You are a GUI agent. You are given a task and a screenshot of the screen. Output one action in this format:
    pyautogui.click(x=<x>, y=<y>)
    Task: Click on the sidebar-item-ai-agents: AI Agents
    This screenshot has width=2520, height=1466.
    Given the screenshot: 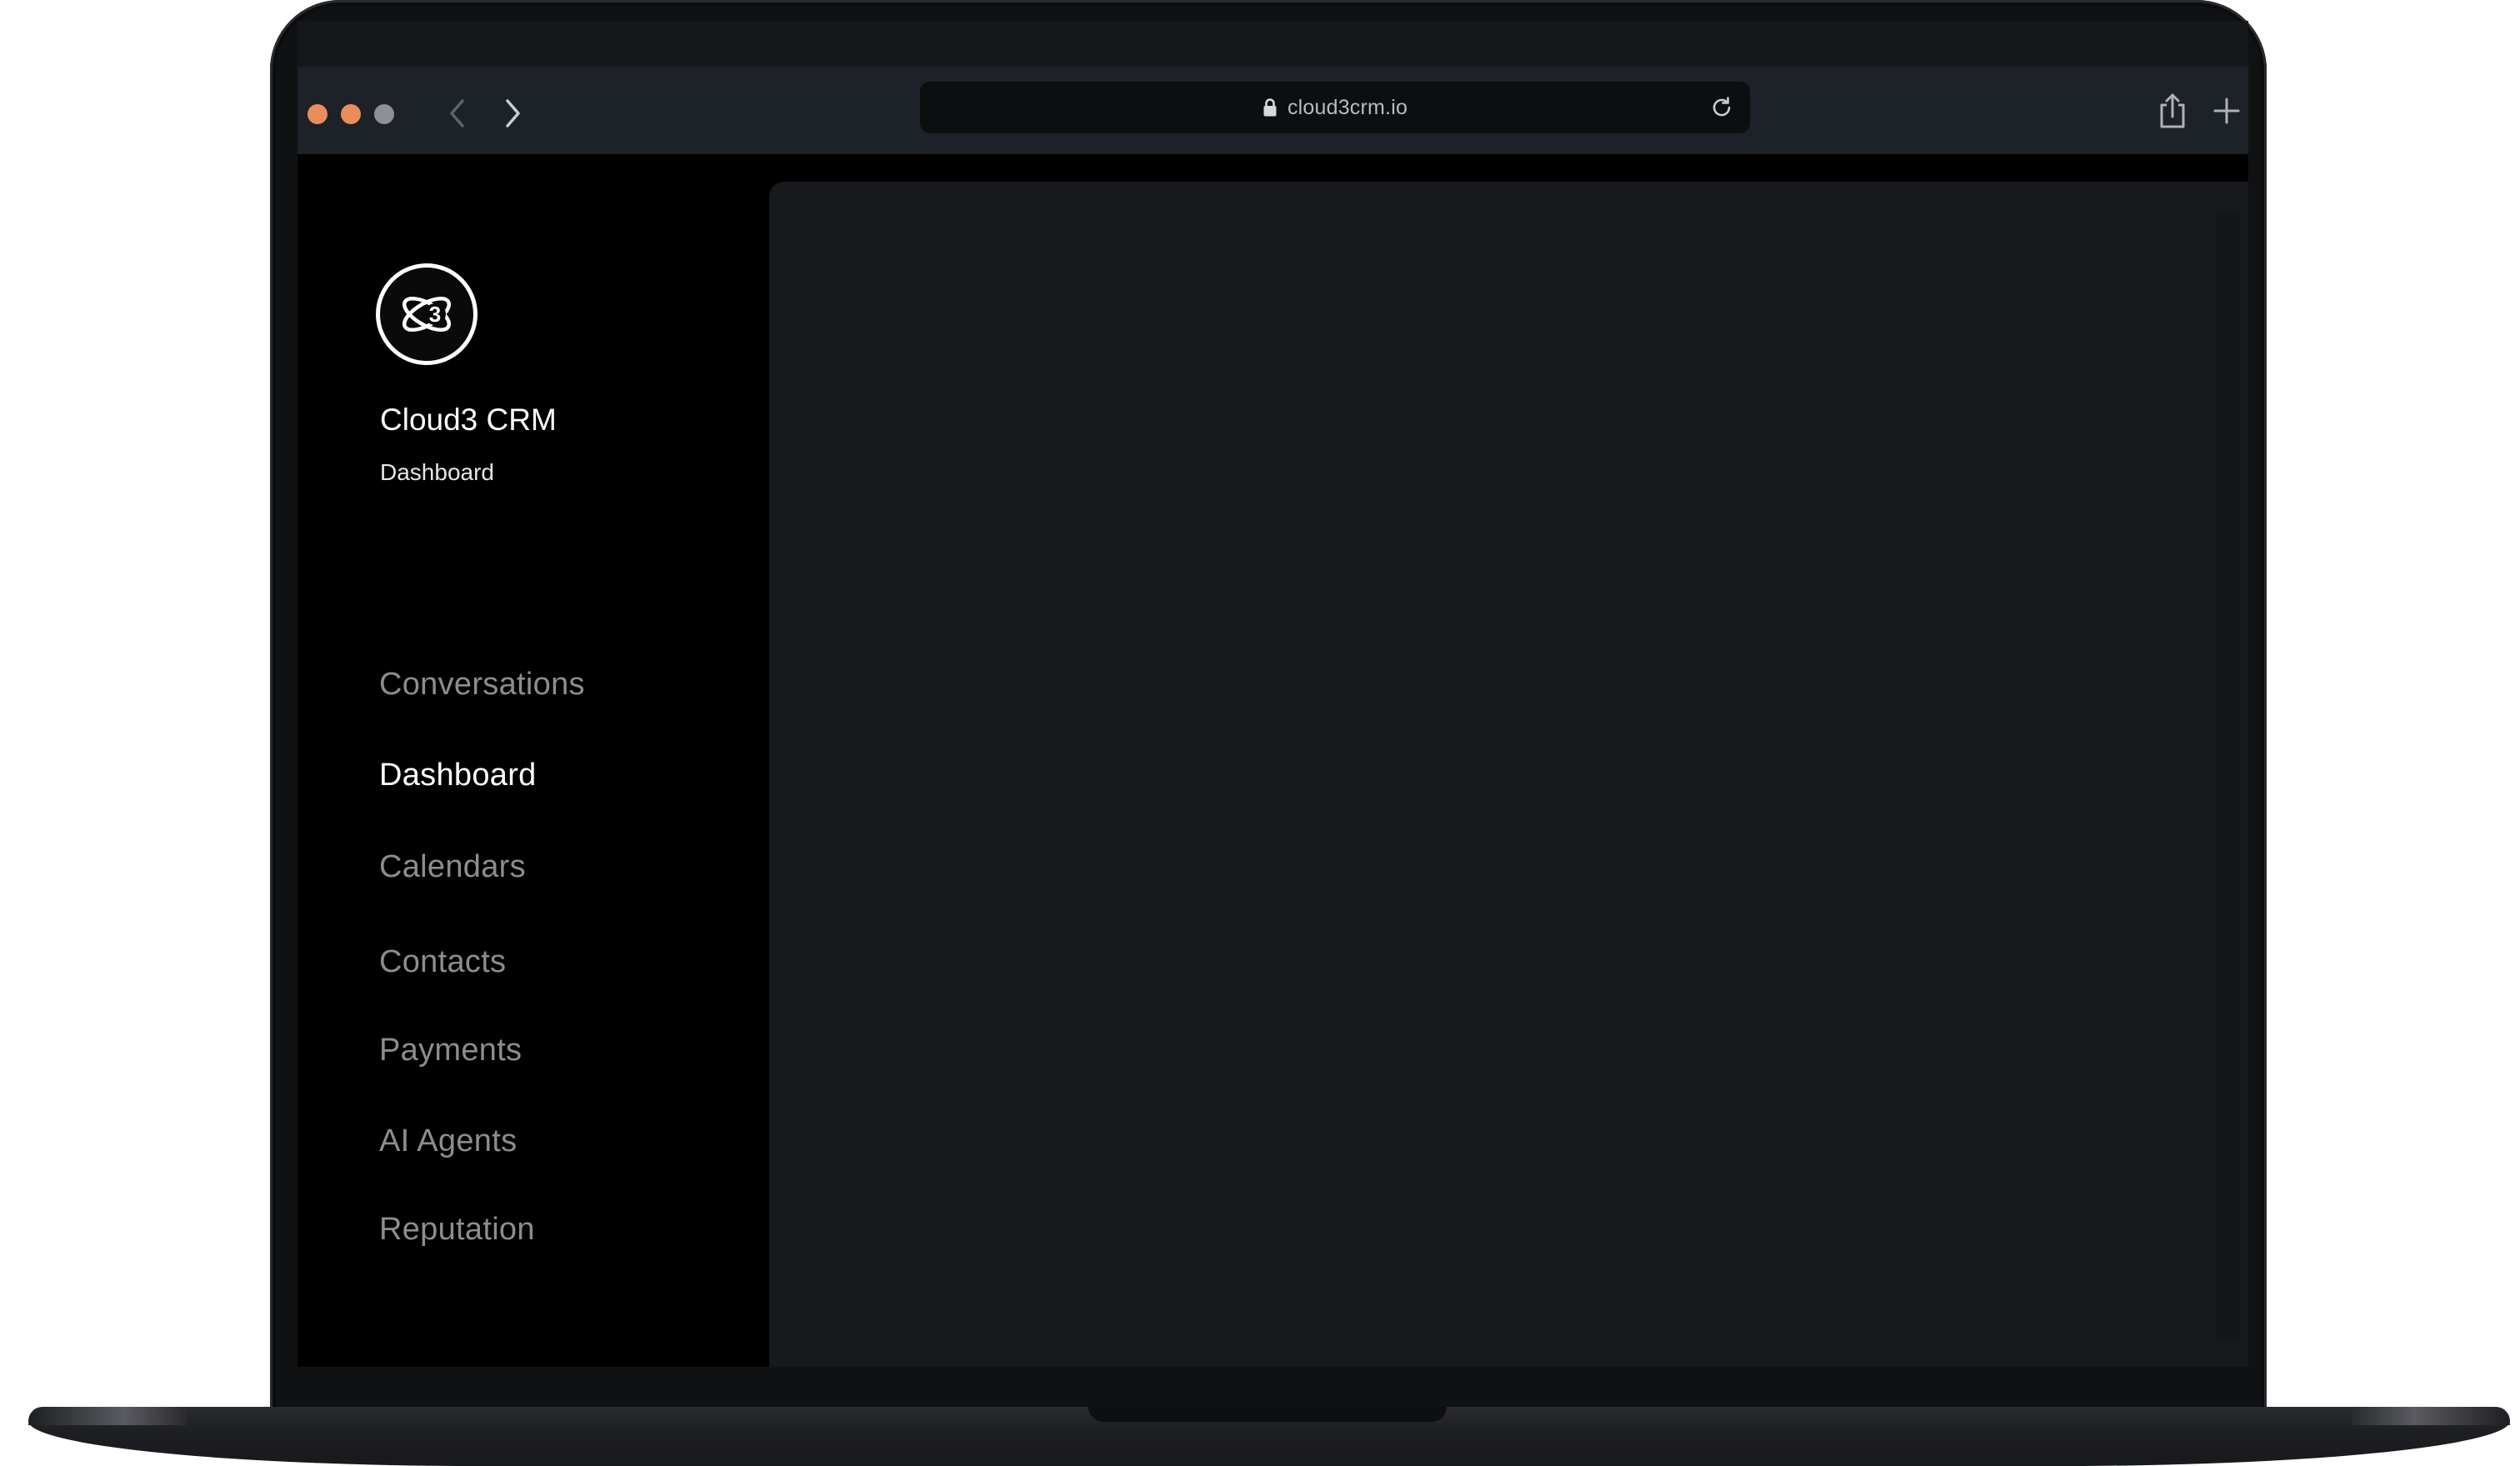 What is the action you would take?
    pyautogui.click(x=448, y=1141)
    